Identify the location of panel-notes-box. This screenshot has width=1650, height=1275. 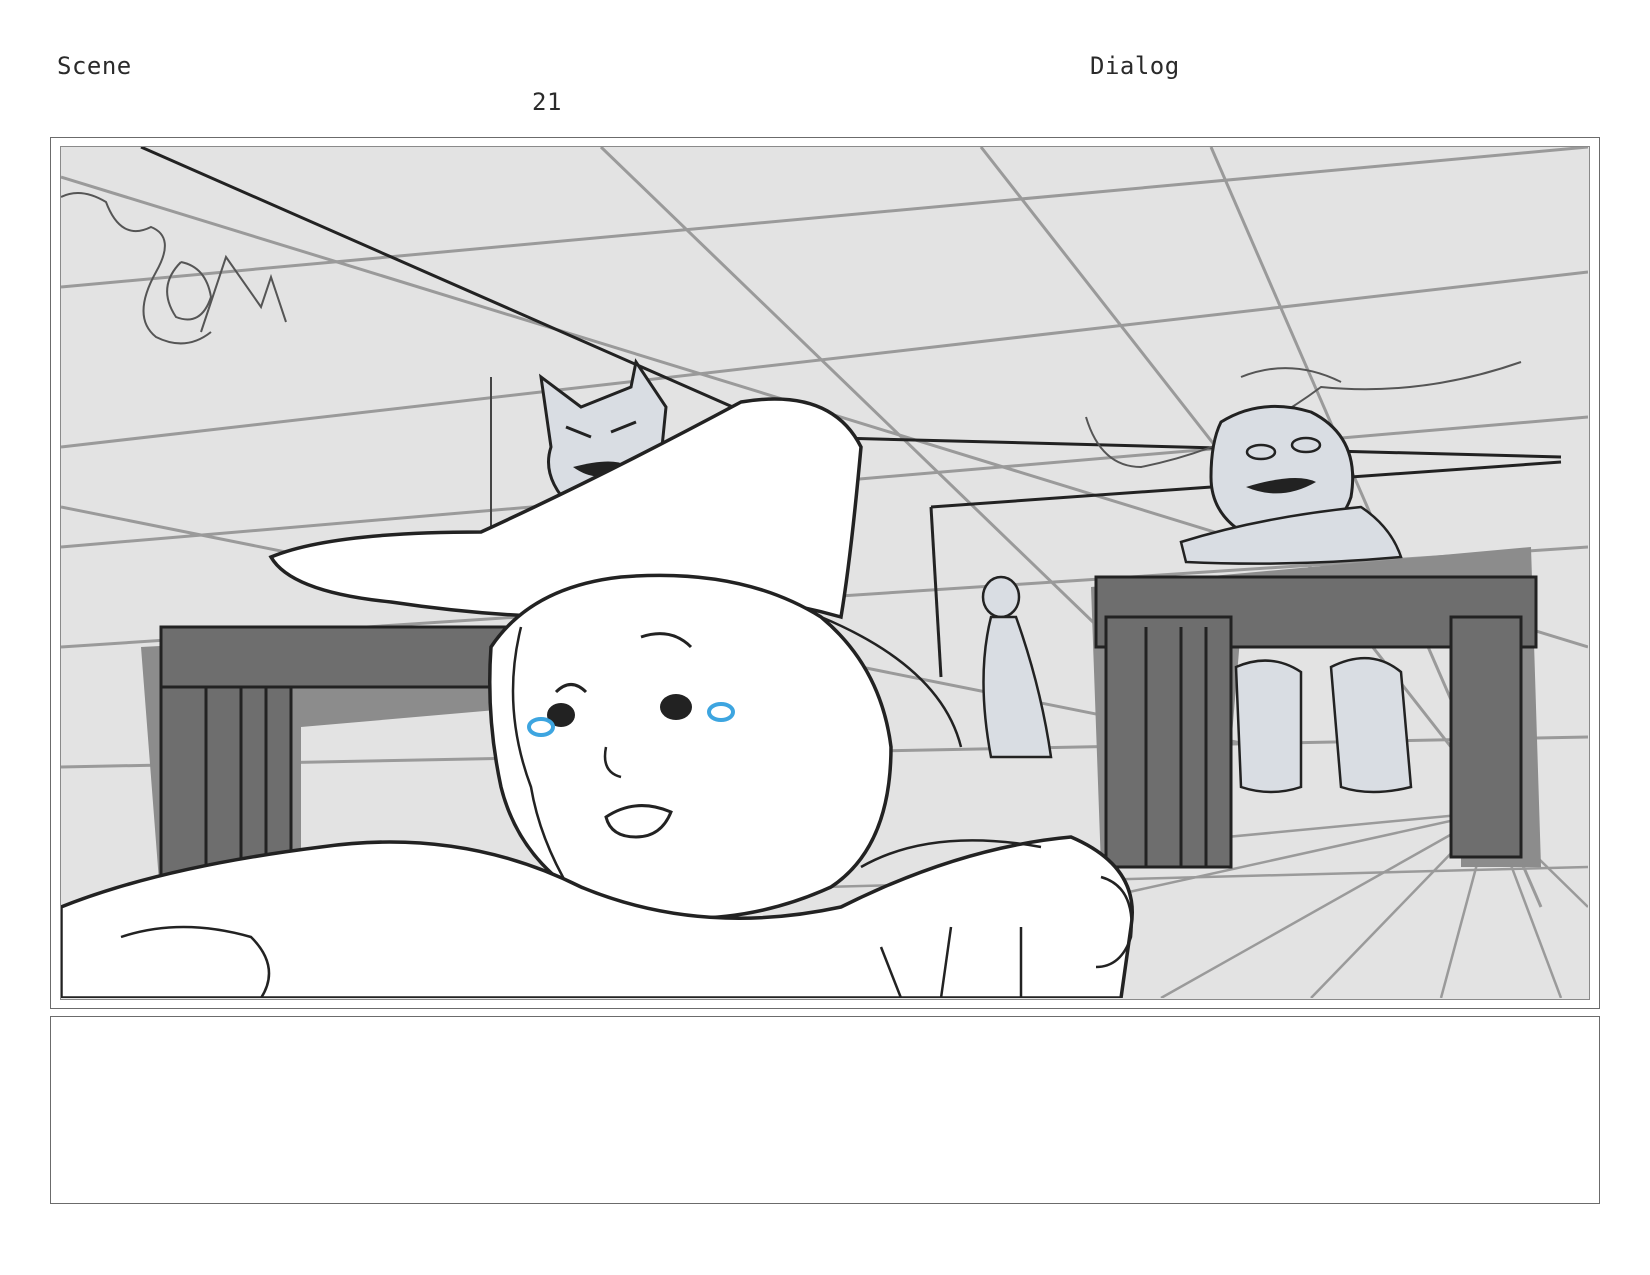
(825, 1110).